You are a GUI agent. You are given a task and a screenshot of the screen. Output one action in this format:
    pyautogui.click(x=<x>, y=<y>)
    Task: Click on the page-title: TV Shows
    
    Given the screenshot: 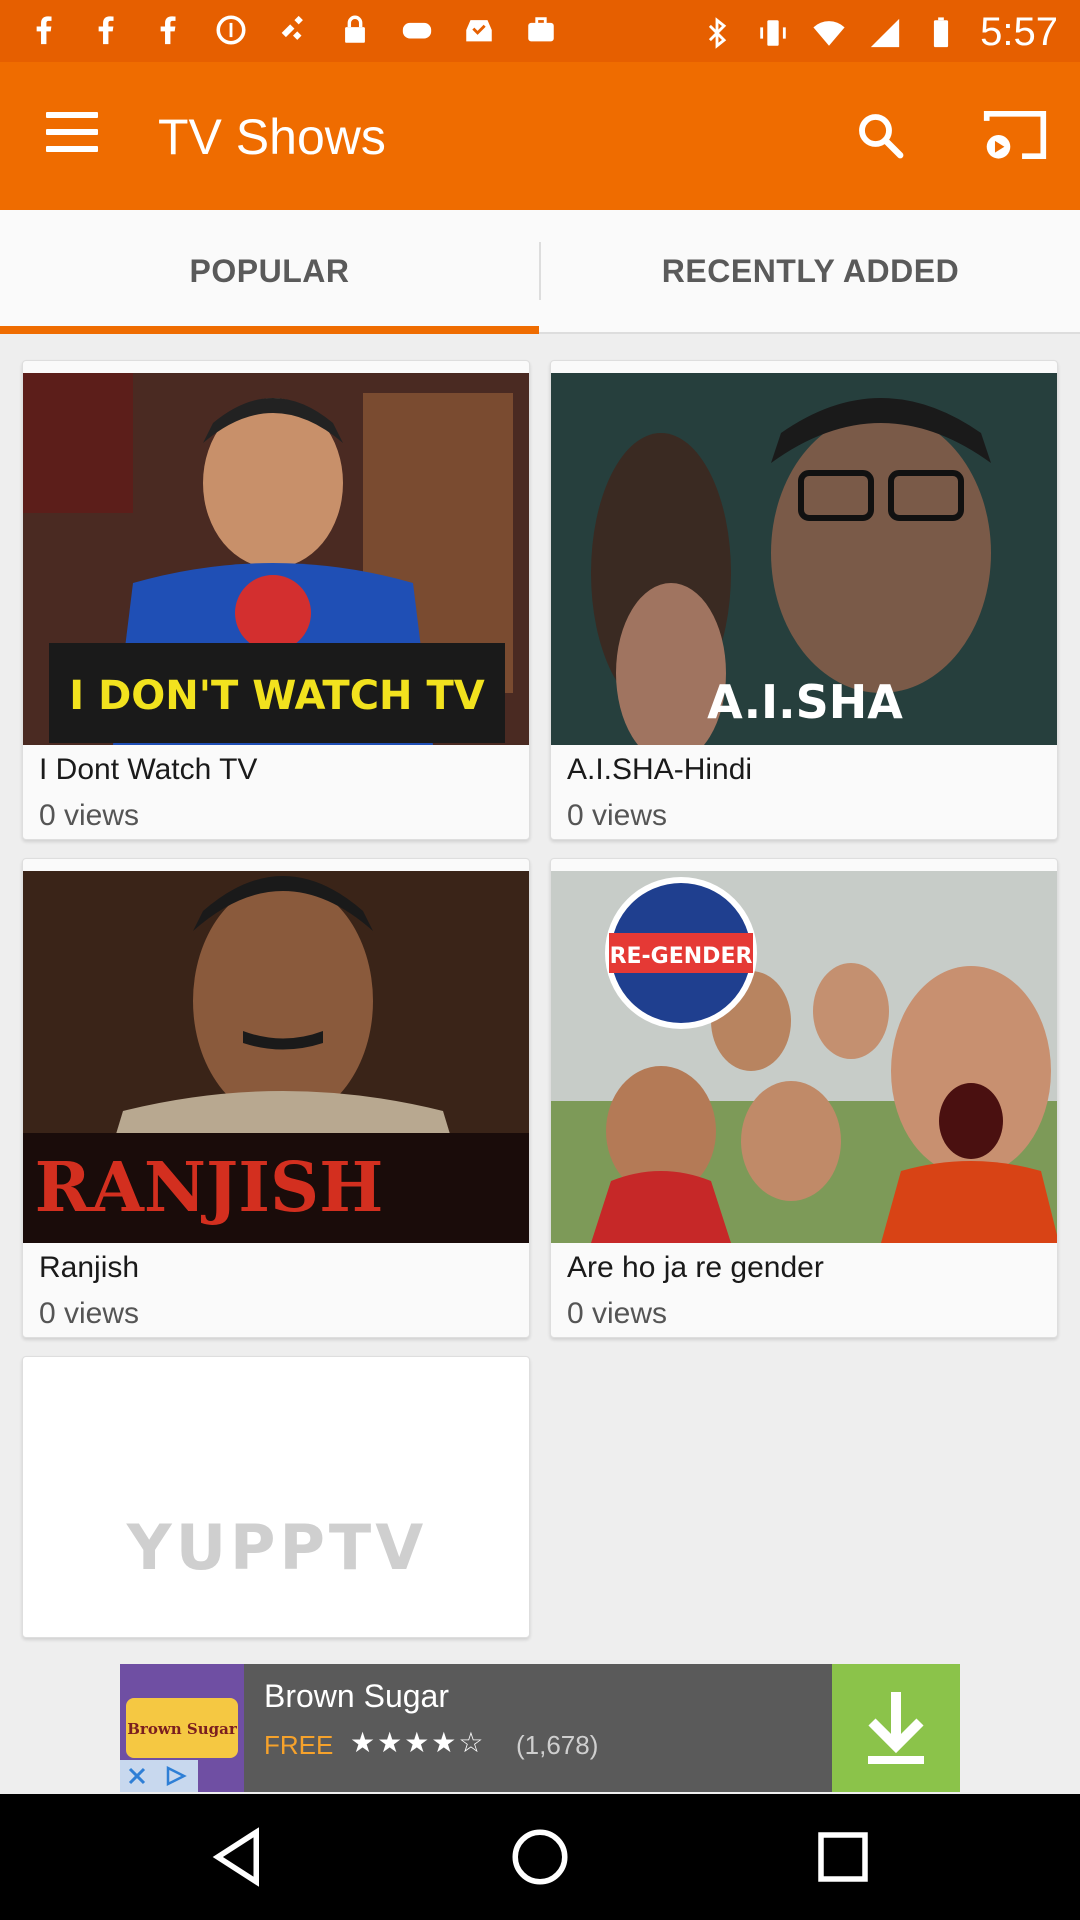 What is the action you would take?
    pyautogui.click(x=272, y=137)
    